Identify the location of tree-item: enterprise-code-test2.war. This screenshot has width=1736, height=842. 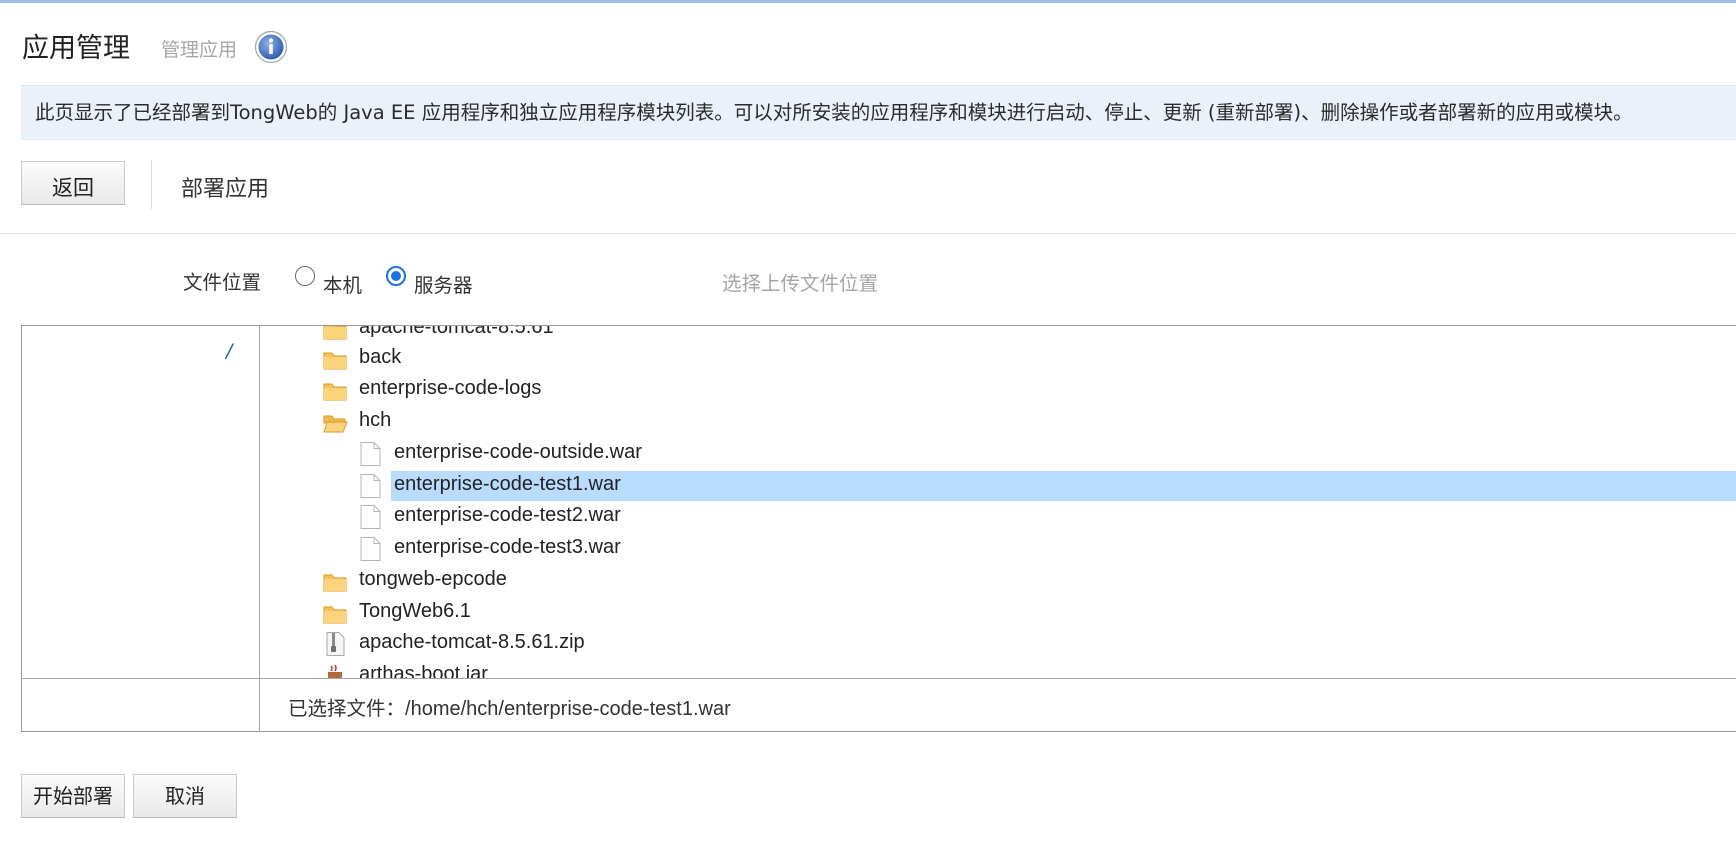
(998, 517).